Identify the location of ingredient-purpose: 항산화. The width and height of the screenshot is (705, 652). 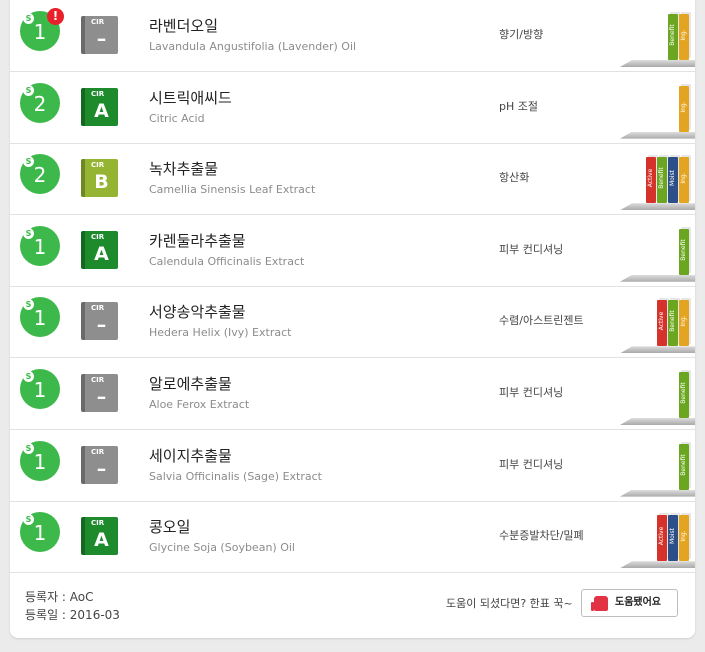
(514, 178).